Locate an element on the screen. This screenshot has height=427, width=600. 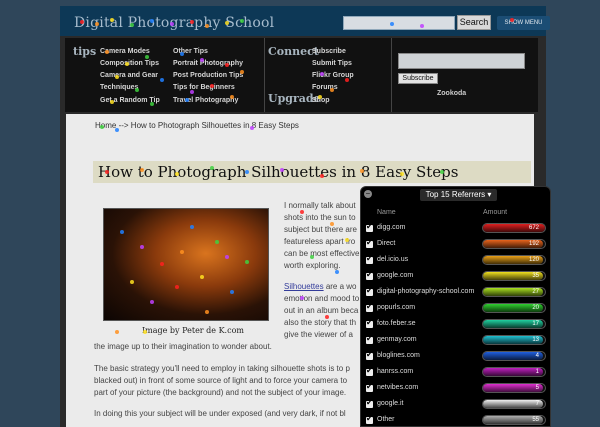
nav-link: Composition Tips is located at coordinates (129, 63).